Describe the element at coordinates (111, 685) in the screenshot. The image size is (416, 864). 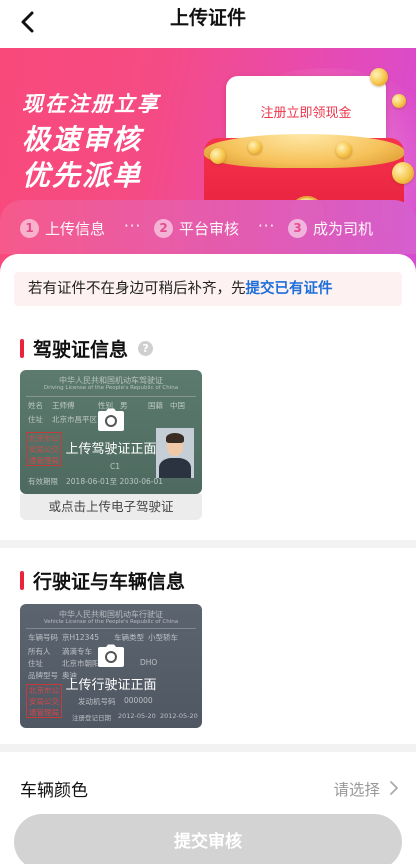
I see `upload-label: 上传行驶证正面` at that location.